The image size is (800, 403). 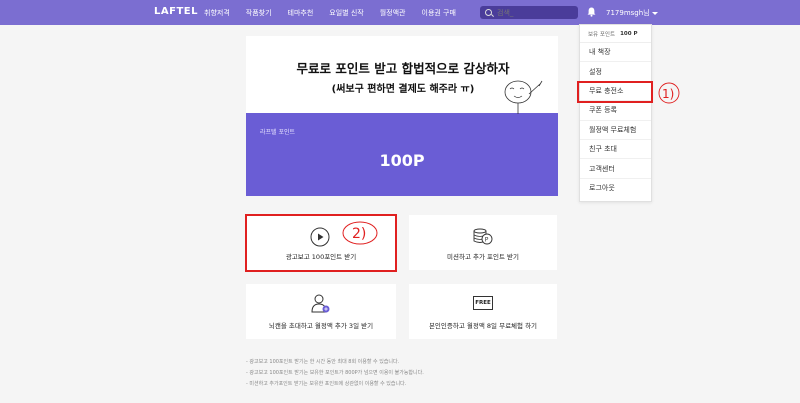 I want to click on menu-item-bookshelf: 내 책장, so click(x=615, y=53).